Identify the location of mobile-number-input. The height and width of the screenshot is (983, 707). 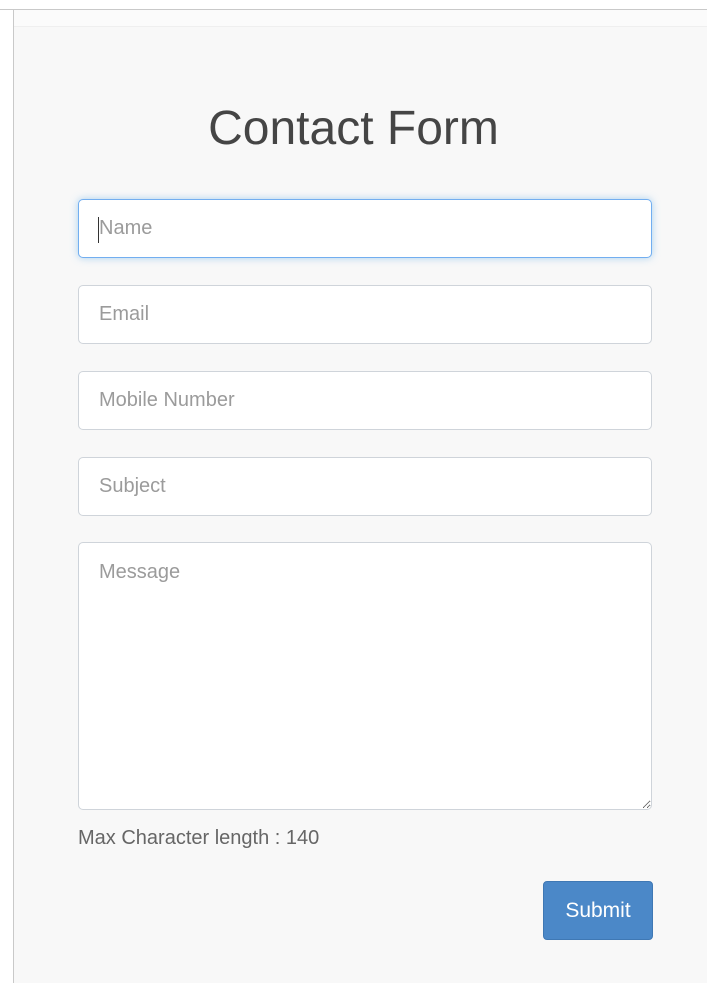
(365, 400).